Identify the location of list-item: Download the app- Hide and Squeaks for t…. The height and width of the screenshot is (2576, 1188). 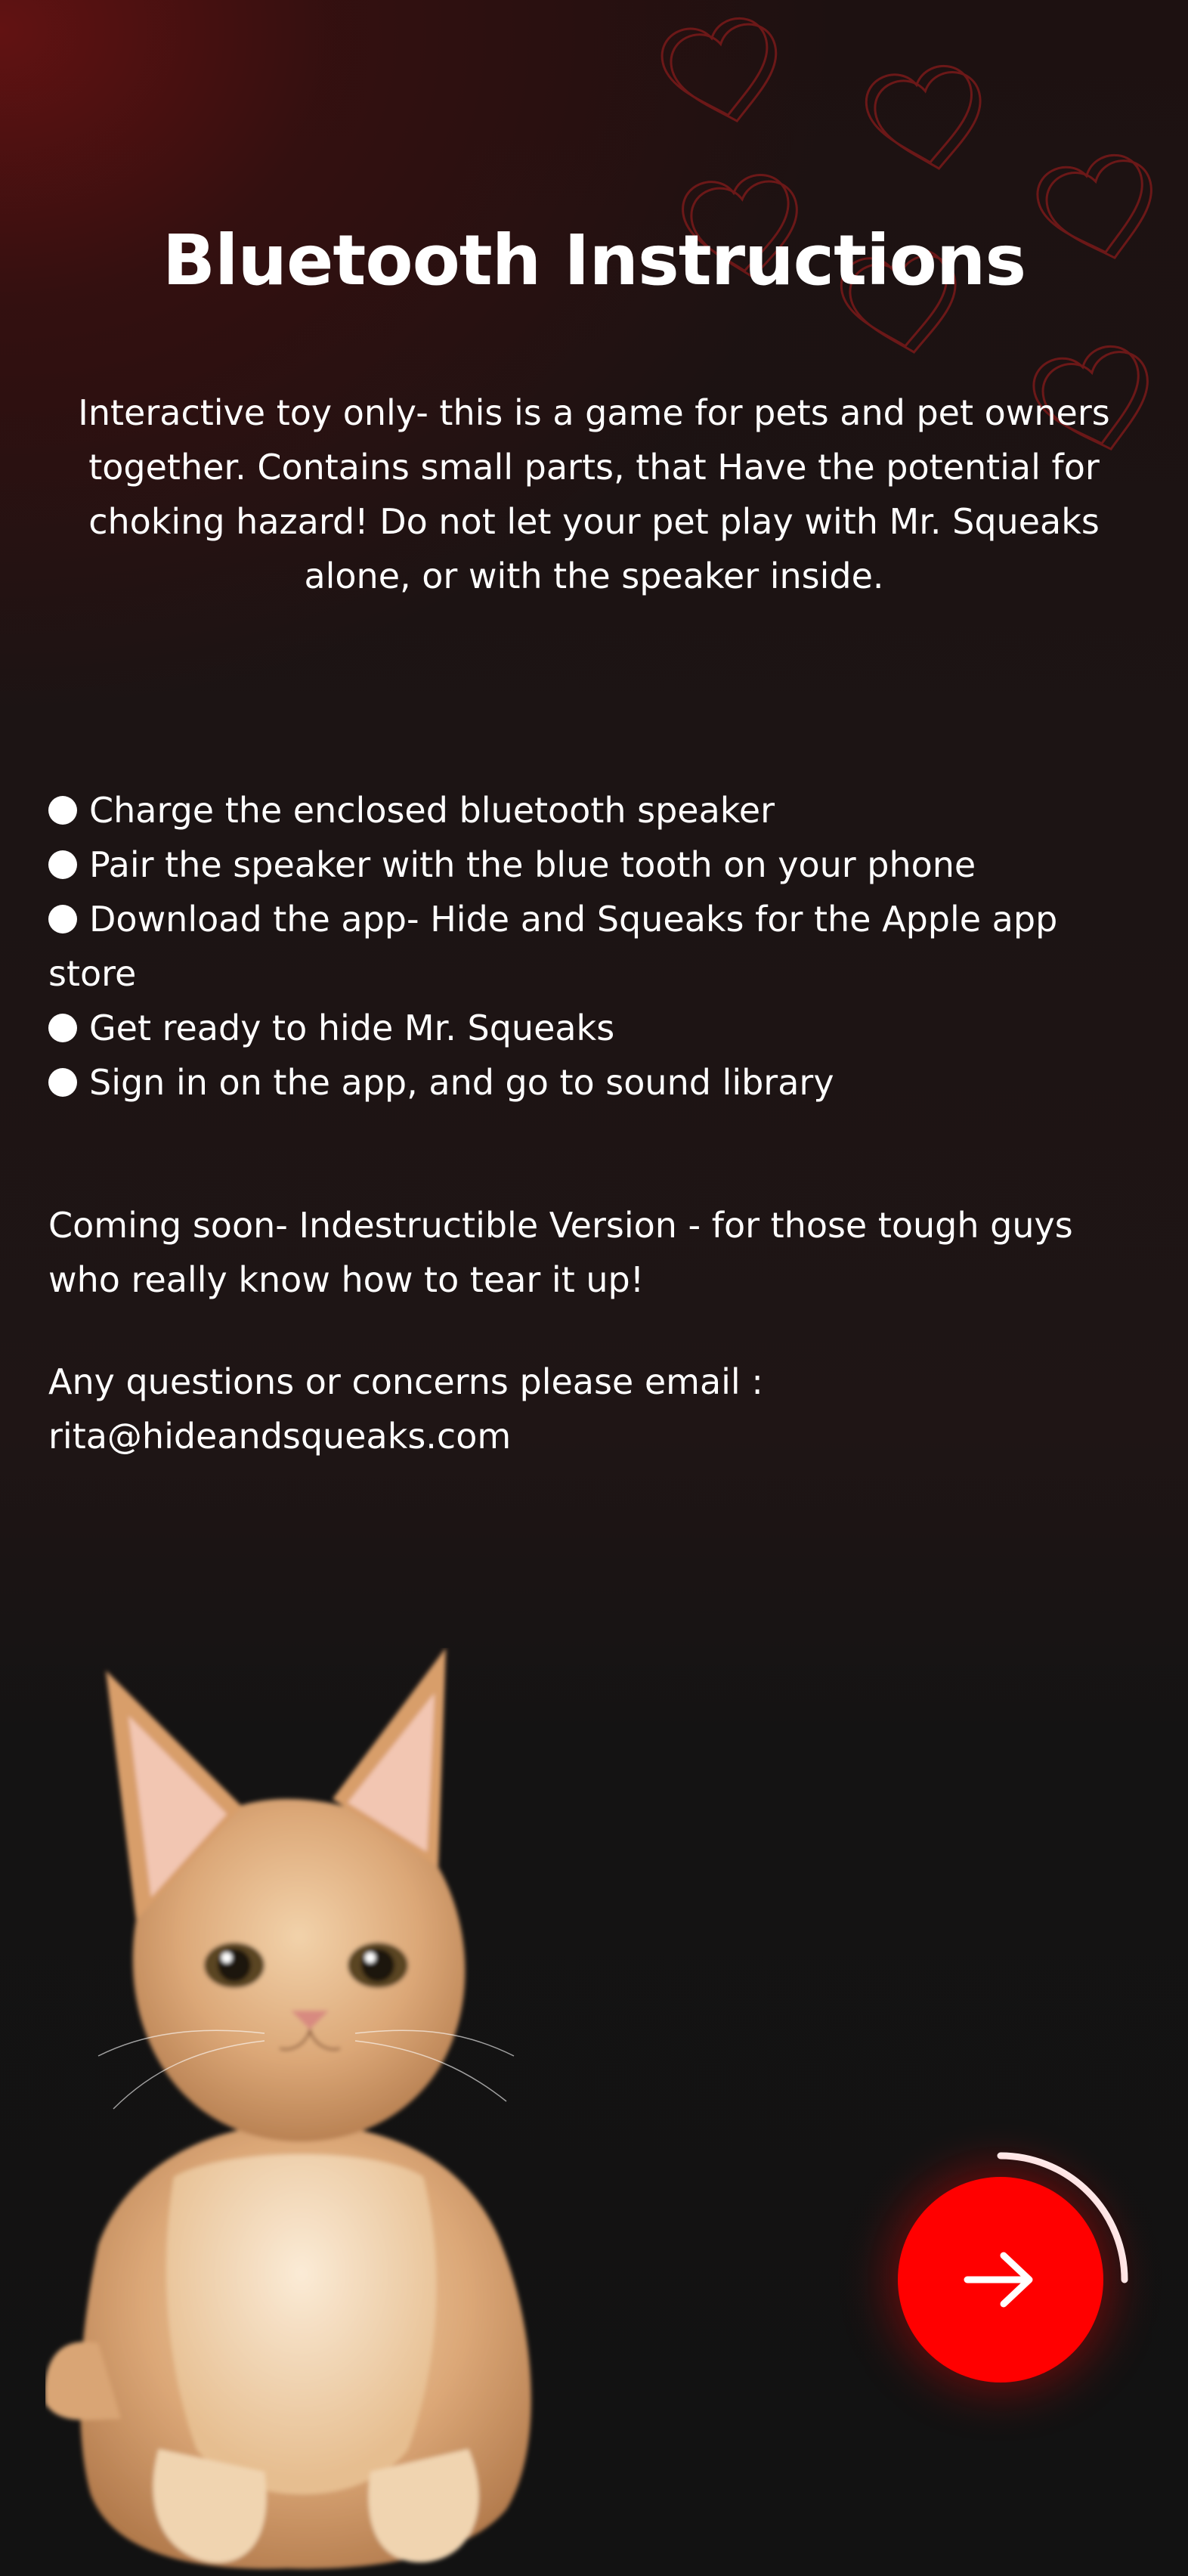
(594, 946).